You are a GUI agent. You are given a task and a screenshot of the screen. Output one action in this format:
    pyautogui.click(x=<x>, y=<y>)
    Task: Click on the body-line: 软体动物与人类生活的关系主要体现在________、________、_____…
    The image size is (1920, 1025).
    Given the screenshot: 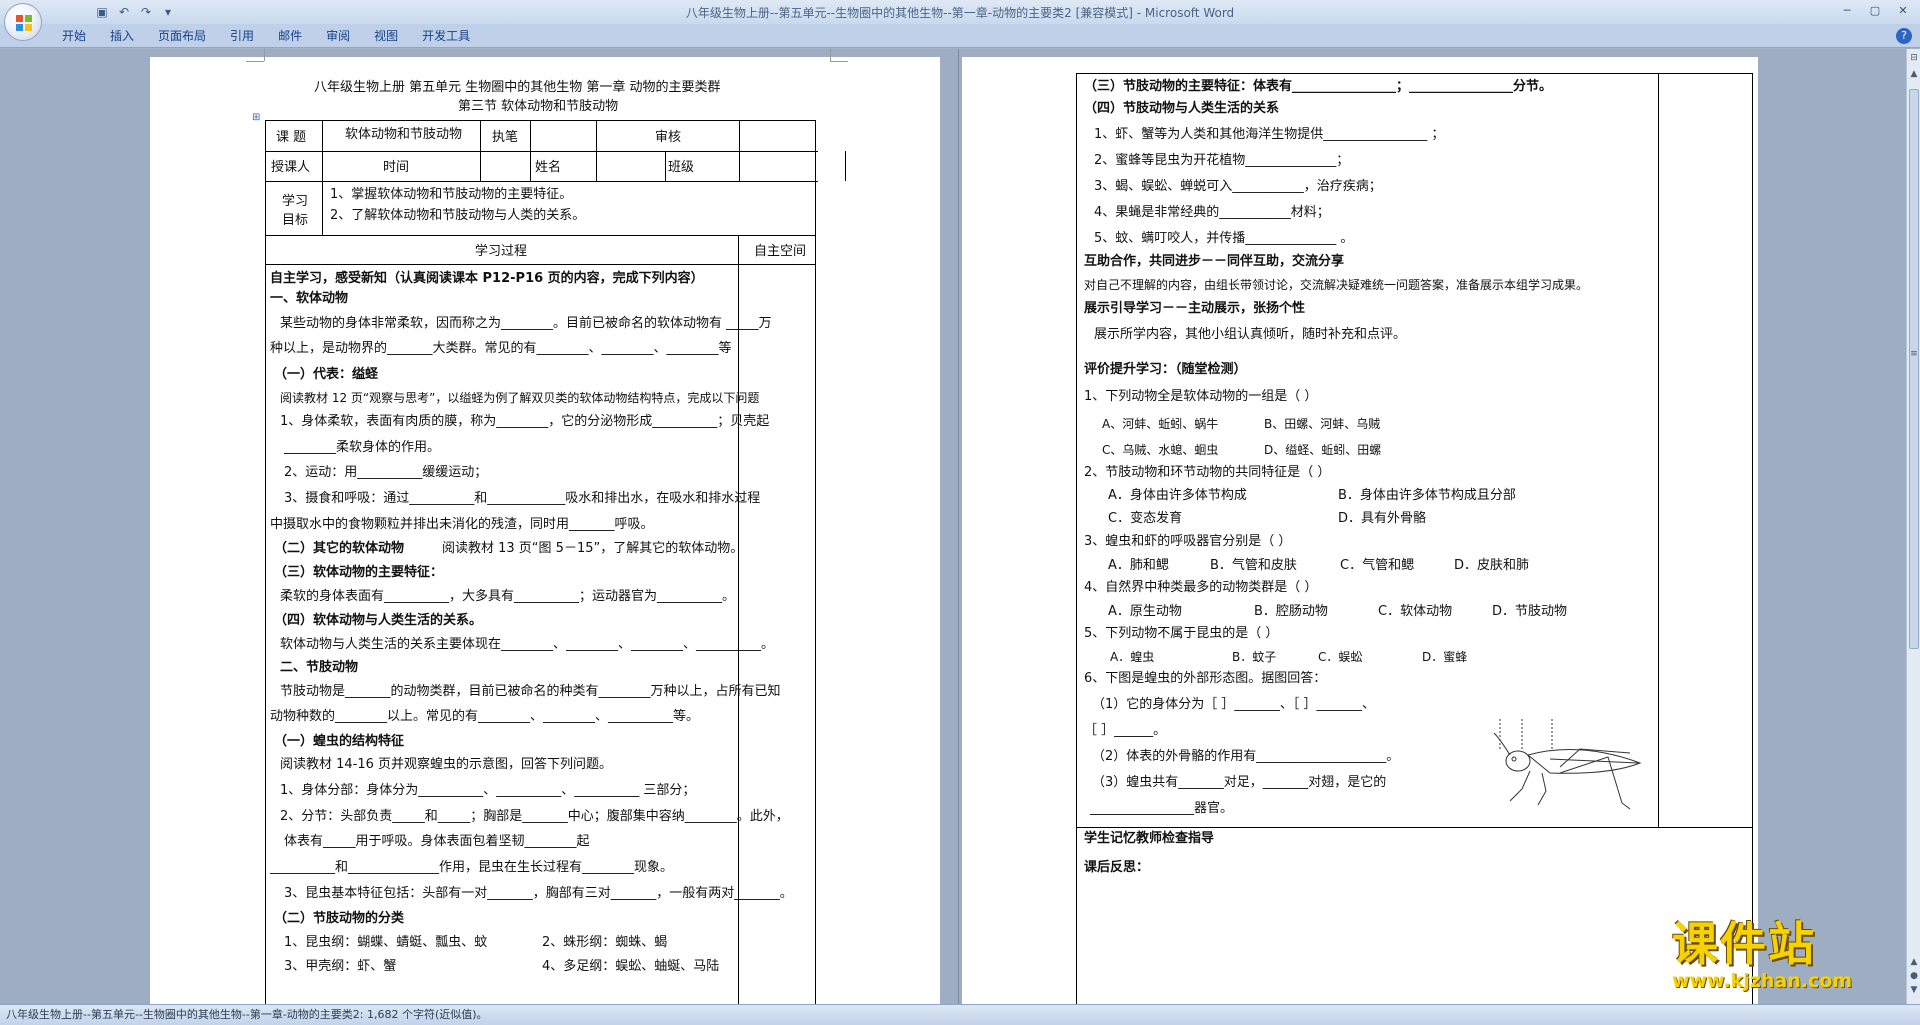 What is the action you would take?
    pyautogui.click(x=527, y=644)
    